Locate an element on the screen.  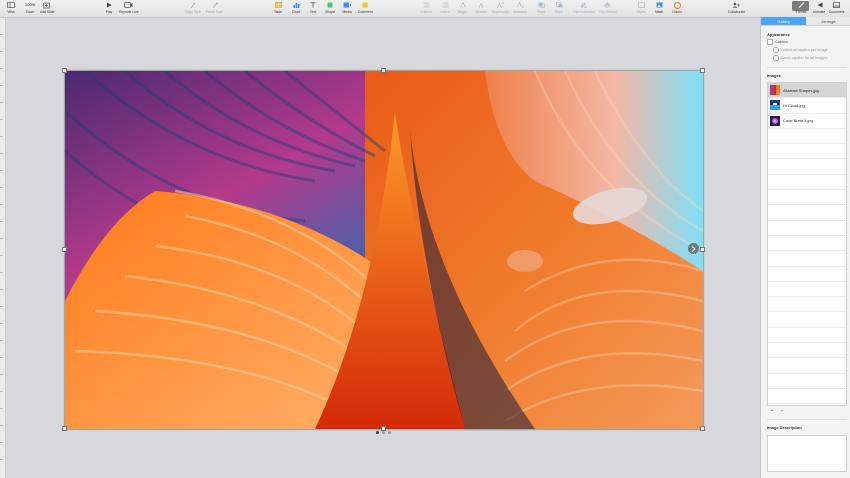
resize-handle-bottom-right is located at coordinates (702, 428).